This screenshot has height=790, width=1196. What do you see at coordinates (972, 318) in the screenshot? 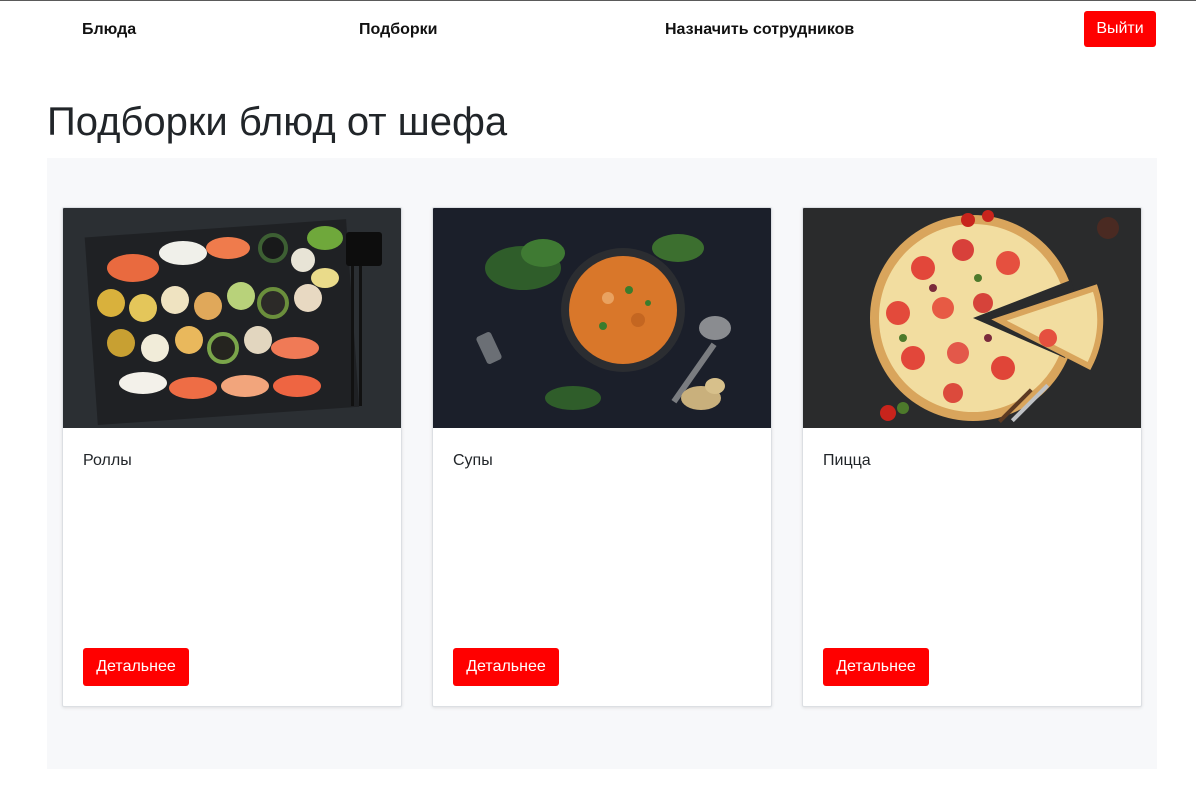
I see `pizza-photo` at bounding box center [972, 318].